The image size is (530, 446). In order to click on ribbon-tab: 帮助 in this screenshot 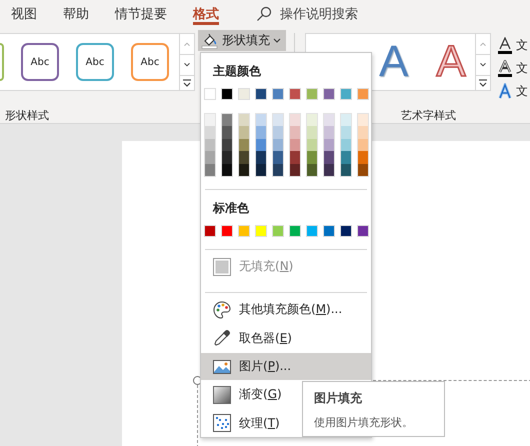, I will do `click(76, 13)`.